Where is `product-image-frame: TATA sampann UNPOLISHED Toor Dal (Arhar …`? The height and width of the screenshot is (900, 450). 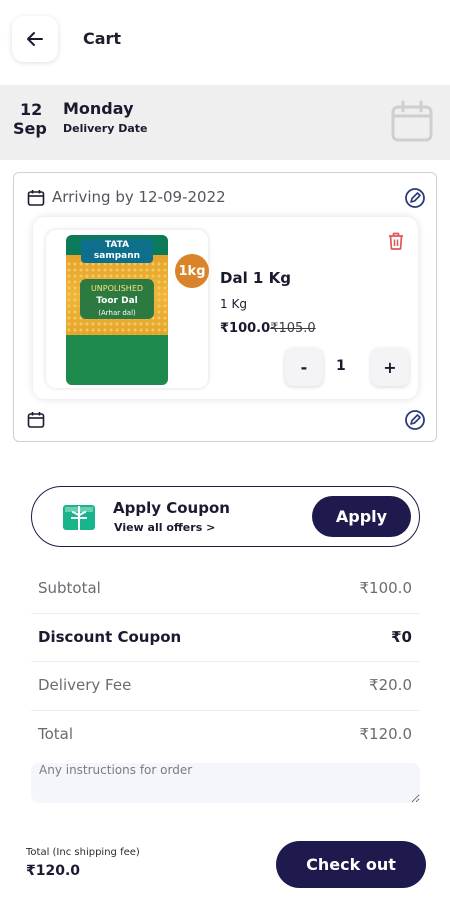 product-image-frame: TATA sampann UNPOLISHED Toor Dal (Arhar … is located at coordinates (127, 309).